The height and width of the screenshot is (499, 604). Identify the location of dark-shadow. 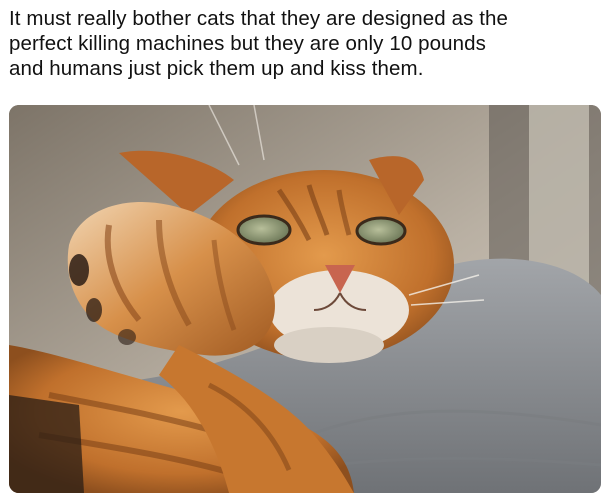
(46, 444).